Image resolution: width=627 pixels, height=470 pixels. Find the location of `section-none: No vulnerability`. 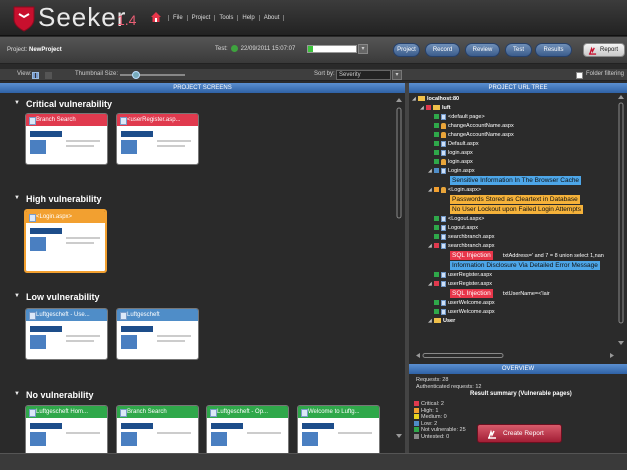

section-none: No vulnerability is located at coordinates (53, 395).